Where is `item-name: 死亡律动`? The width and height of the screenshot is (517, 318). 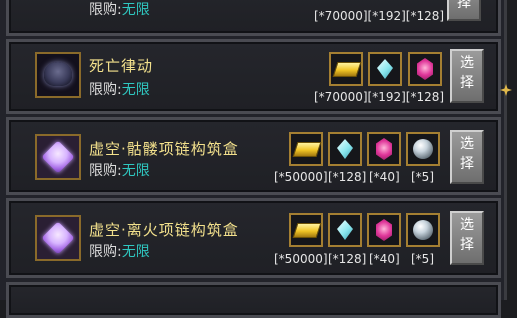
item-name: 死亡律动 is located at coordinates (121, 66).